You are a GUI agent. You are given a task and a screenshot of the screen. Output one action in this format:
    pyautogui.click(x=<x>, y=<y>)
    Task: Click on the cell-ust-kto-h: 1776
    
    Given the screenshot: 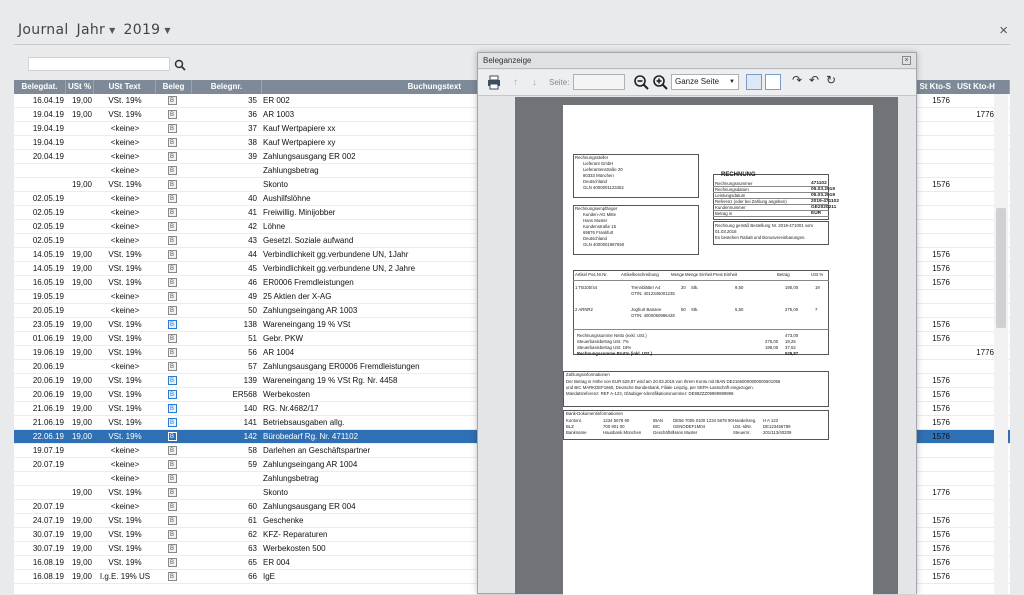 What is the action you would take?
    pyautogui.click(x=985, y=114)
    